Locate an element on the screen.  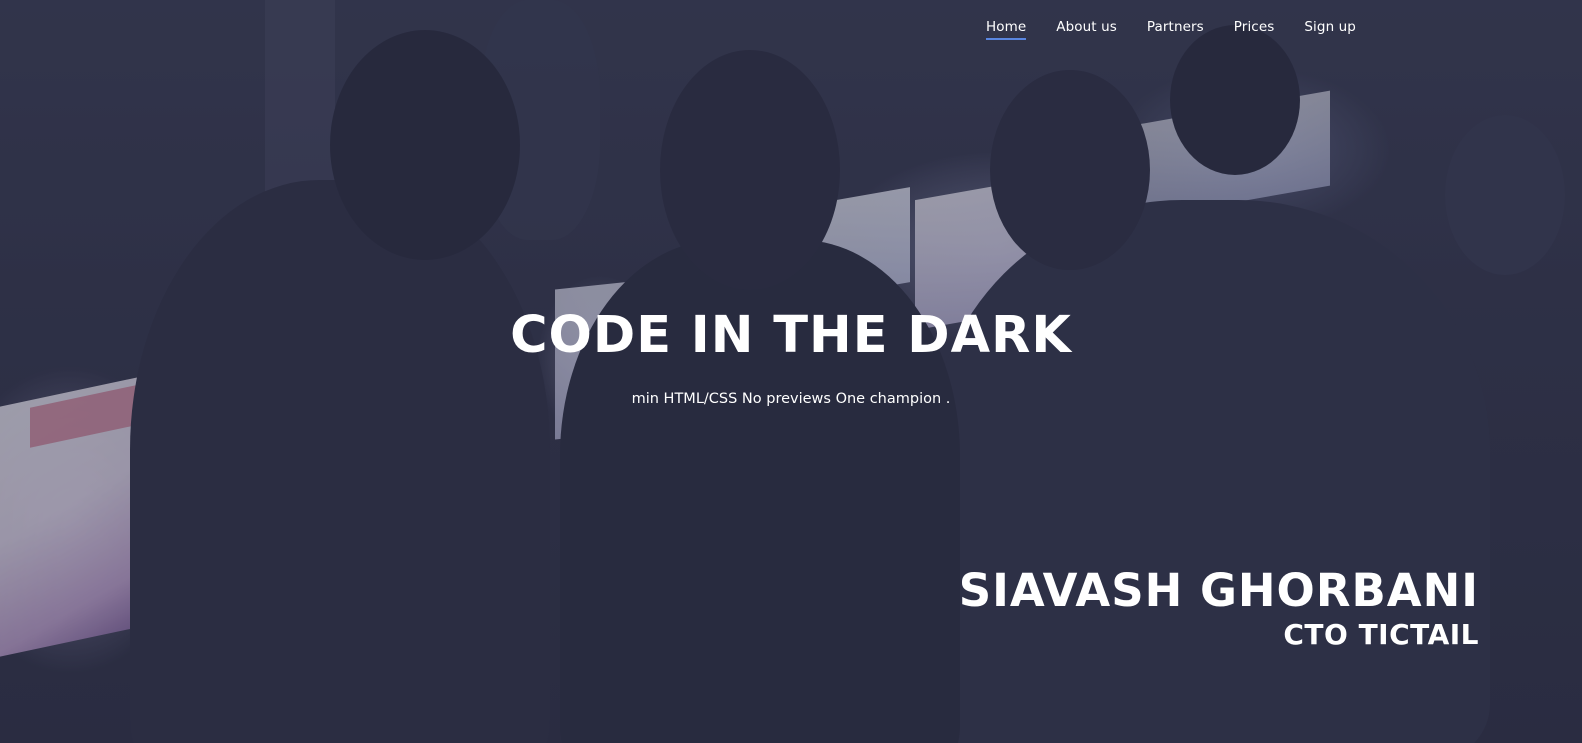
nav-item-about-us: About us is located at coordinates (1086, 29).